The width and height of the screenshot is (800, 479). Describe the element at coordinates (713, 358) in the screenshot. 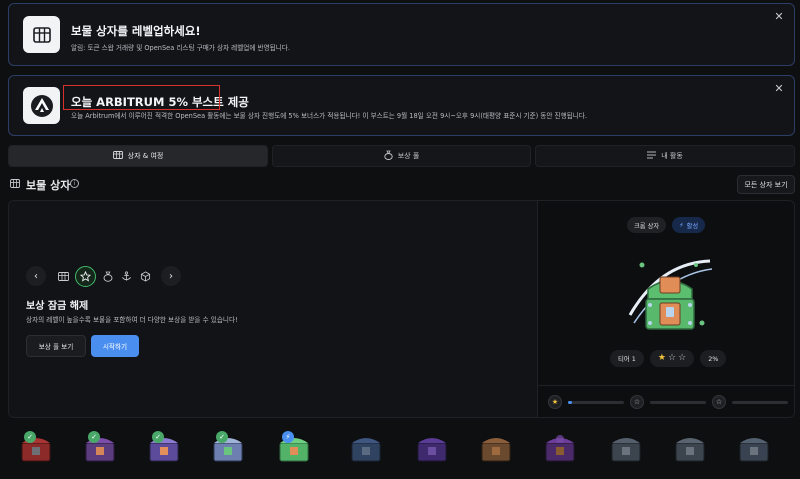

I see `progress-percent: 2%` at that location.